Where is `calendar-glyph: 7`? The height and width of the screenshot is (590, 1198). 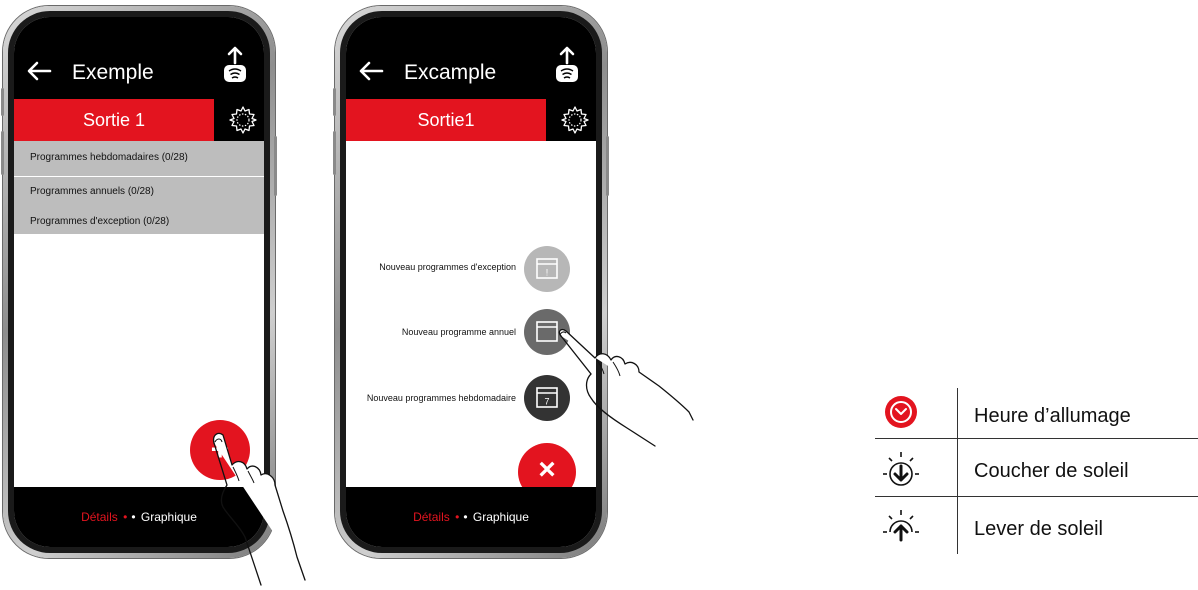 calendar-glyph: 7 is located at coordinates (546, 402).